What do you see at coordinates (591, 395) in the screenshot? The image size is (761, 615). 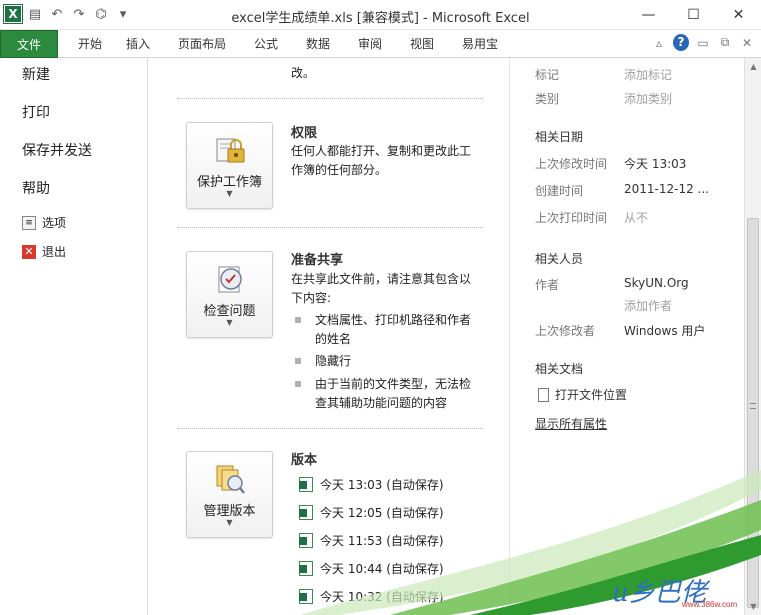 I see `open-file-location-label: 打开文件位置` at bounding box center [591, 395].